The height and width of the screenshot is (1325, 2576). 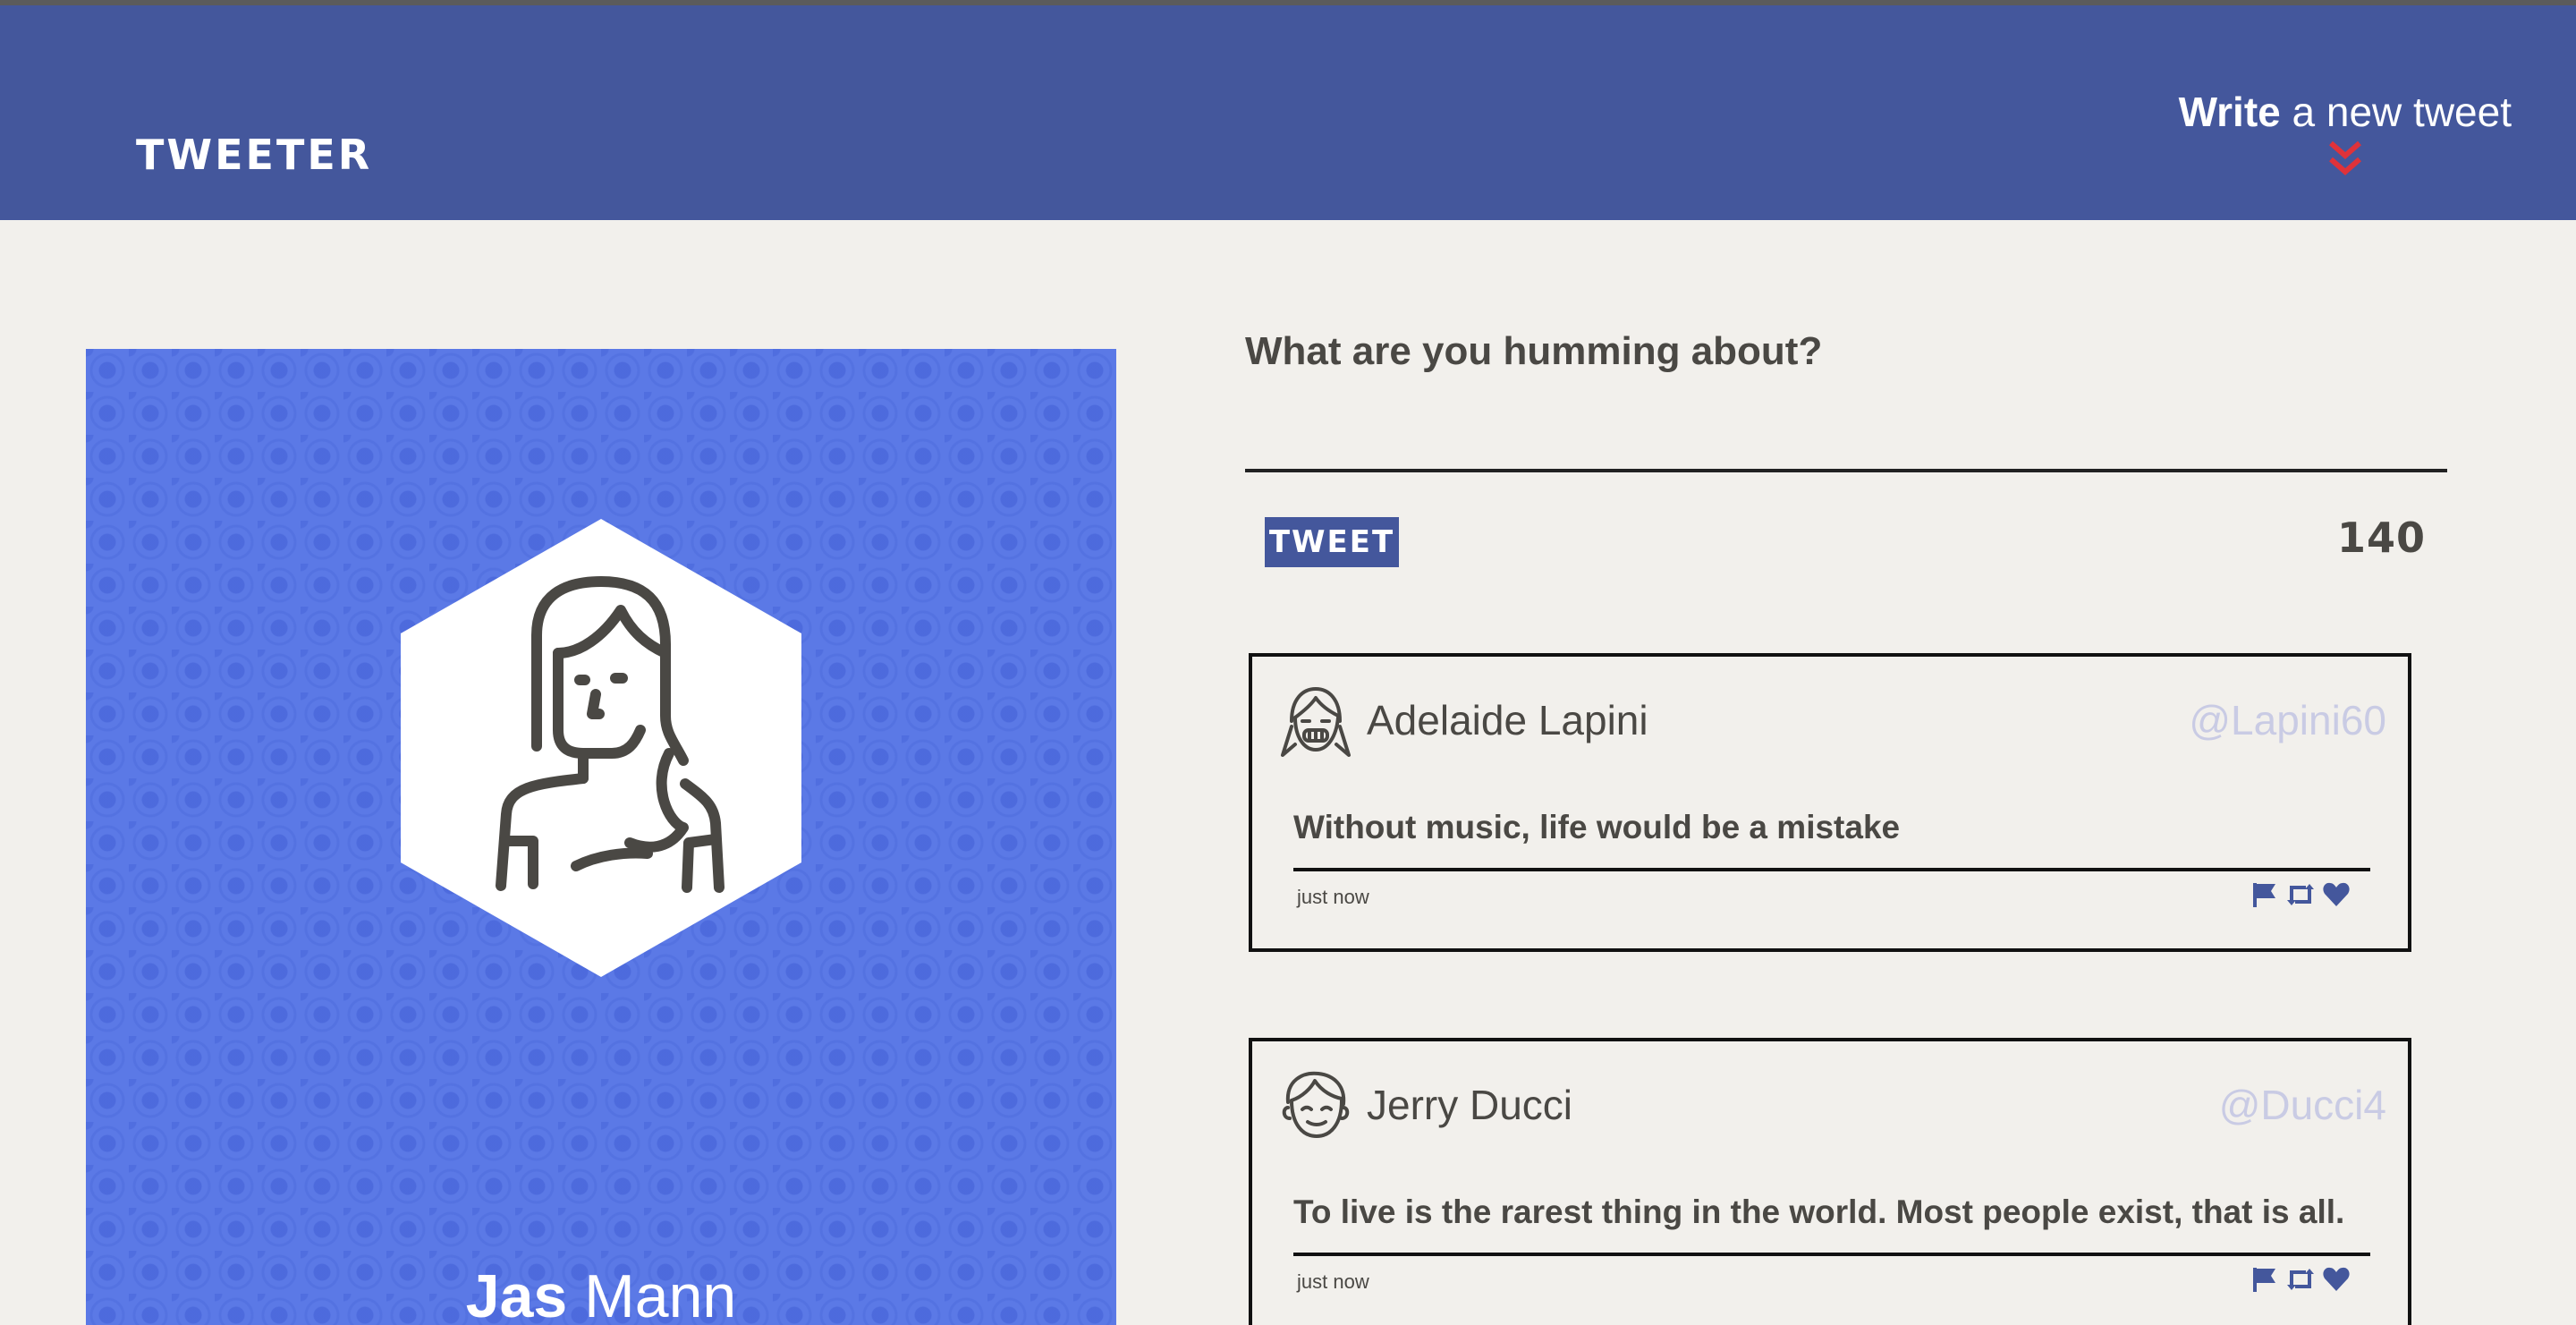 What do you see at coordinates (601, 748) in the screenshot?
I see `profile-avatar` at bounding box center [601, 748].